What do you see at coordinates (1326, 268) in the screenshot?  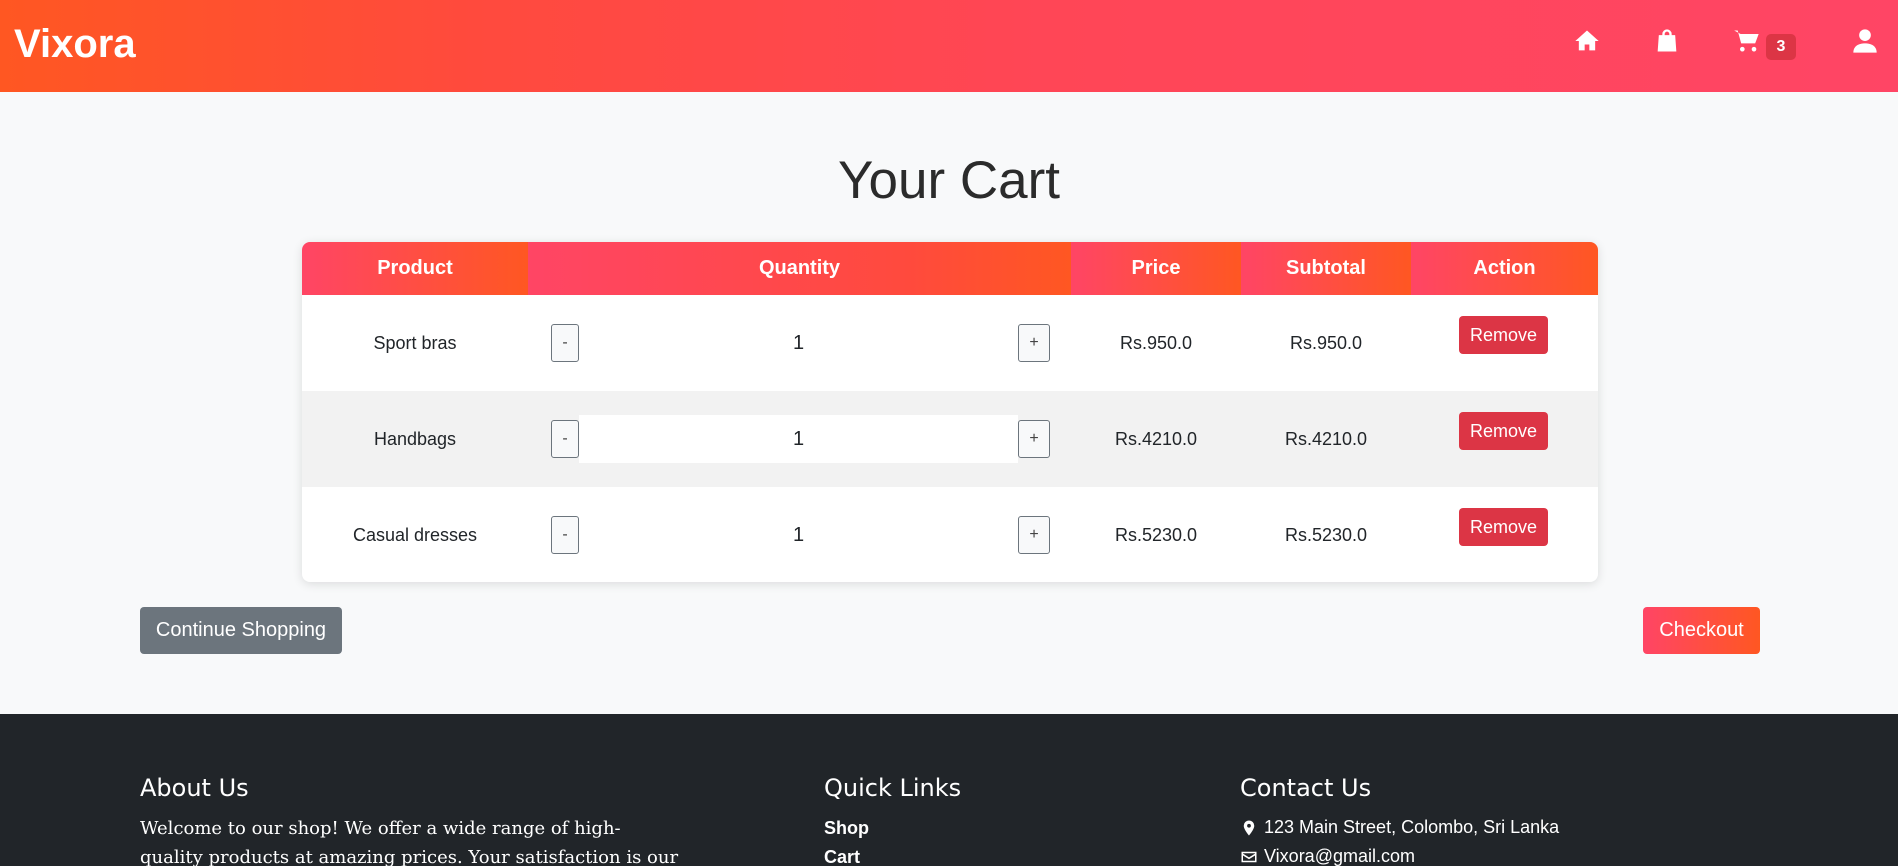 I see `header-subtotal: Subtotal` at bounding box center [1326, 268].